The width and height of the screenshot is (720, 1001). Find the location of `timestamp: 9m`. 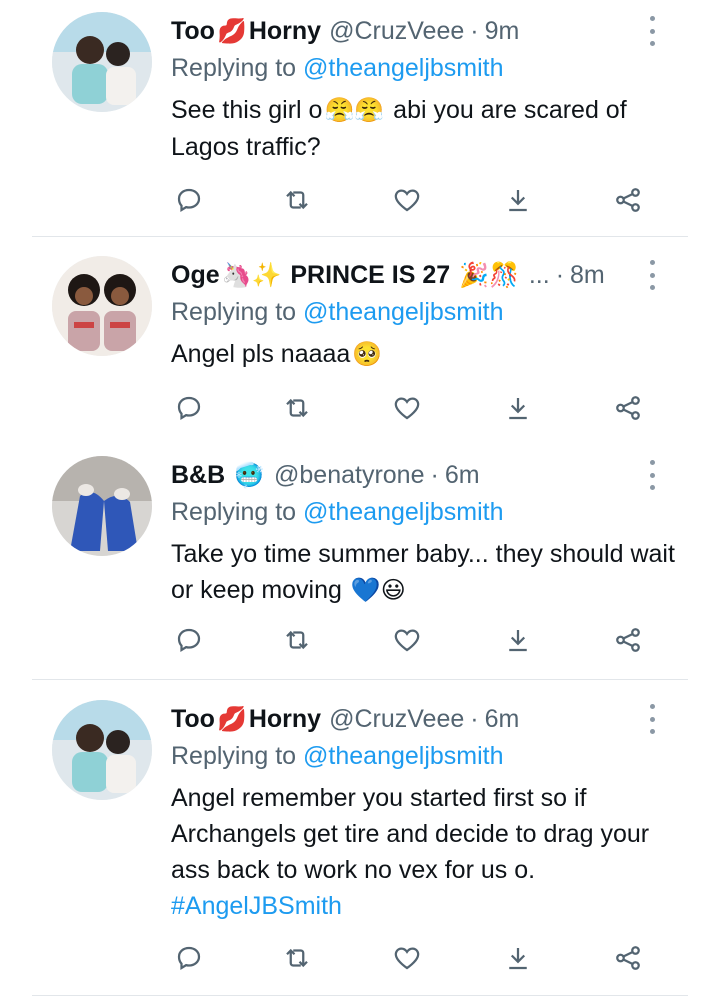

timestamp: 9m is located at coordinates (502, 31).